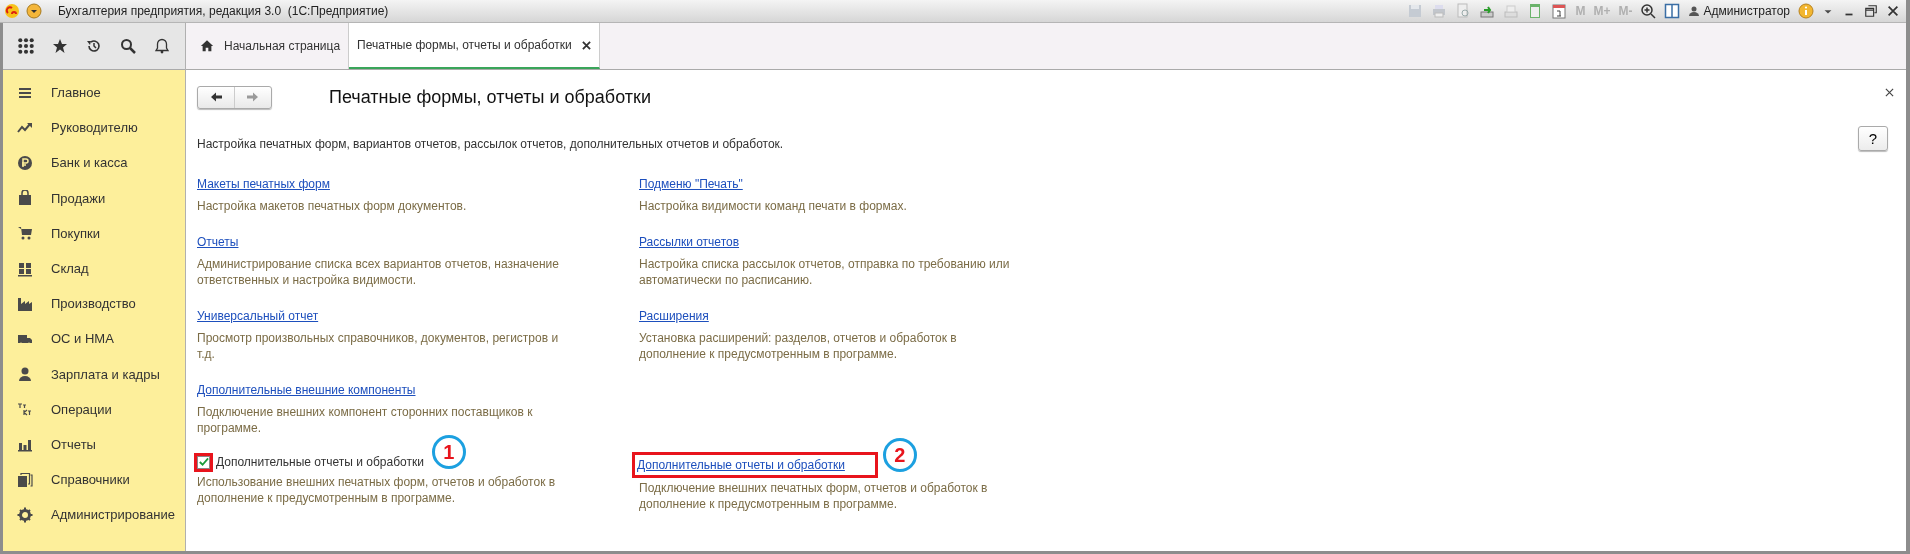 This screenshot has height=554, width=1910. I want to click on grid-icon, so click(25, 268).